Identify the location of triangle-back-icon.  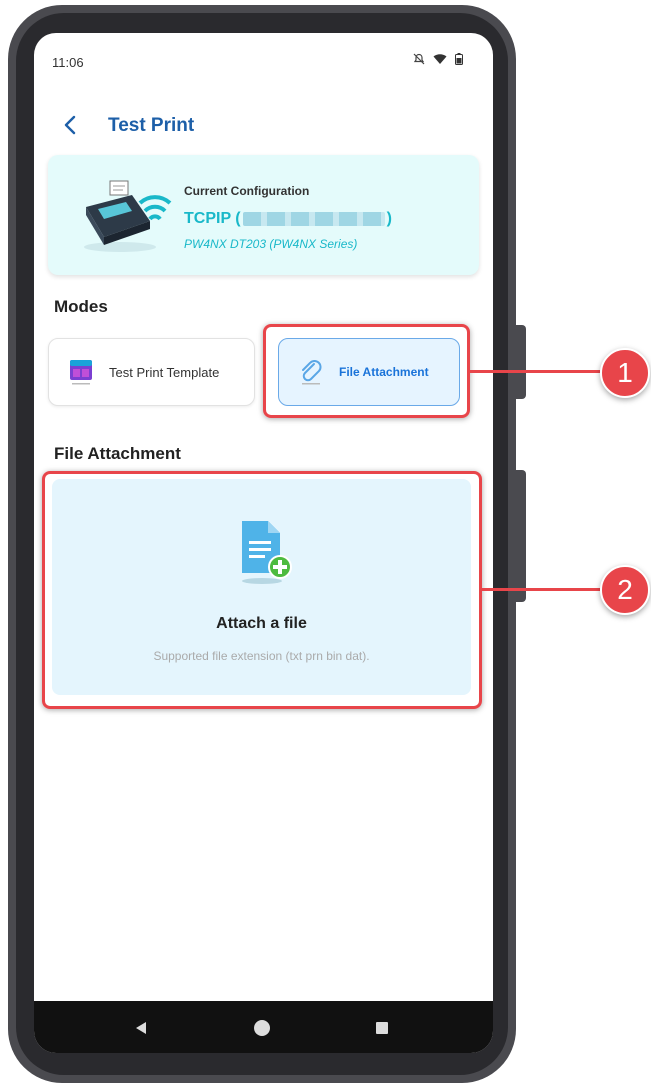
(141, 1028).